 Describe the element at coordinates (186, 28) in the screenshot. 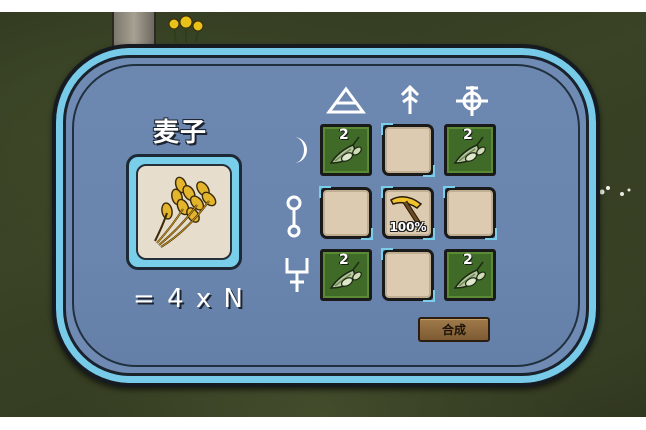

I see `flower-icon` at that location.